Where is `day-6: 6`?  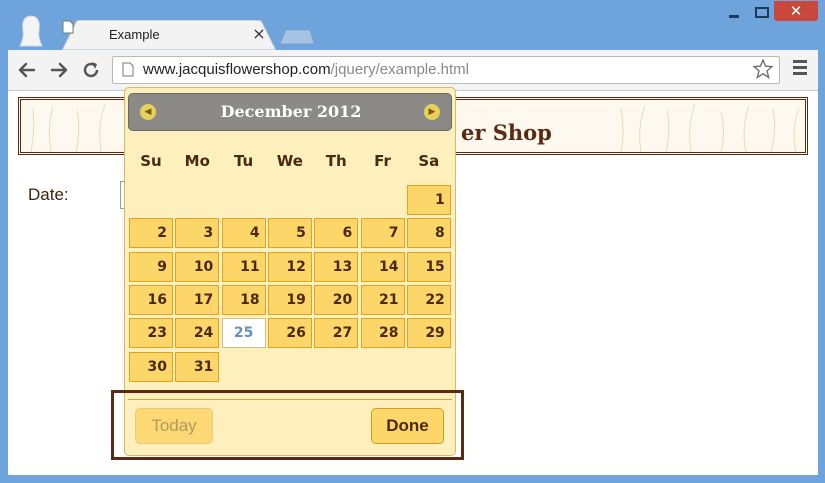 day-6: 6 is located at coordinates (336, 233).